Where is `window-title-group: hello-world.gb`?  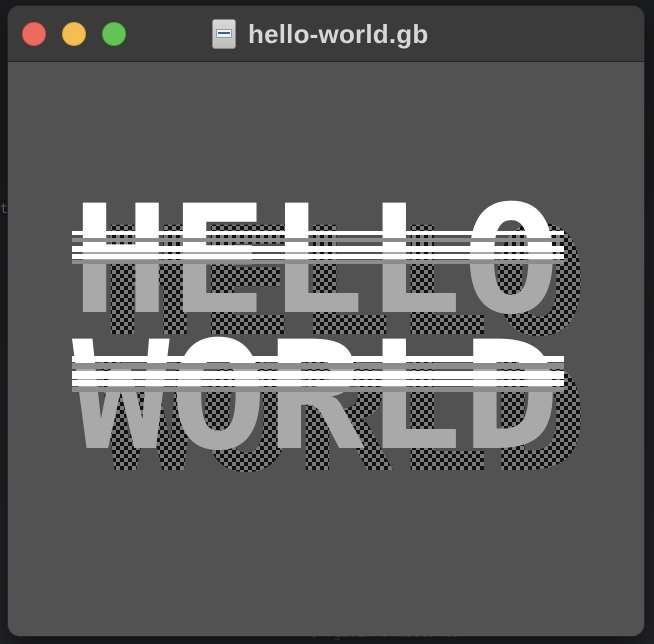
window-title-group: hello-world.gb is located at coordinates (320, 34).